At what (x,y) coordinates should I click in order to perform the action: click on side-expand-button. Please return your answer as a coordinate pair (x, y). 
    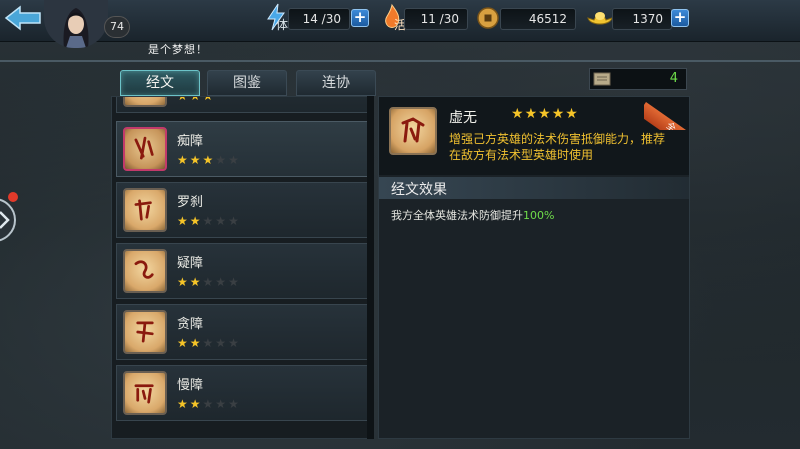
    Looking at the image, I should click on (8, 220).